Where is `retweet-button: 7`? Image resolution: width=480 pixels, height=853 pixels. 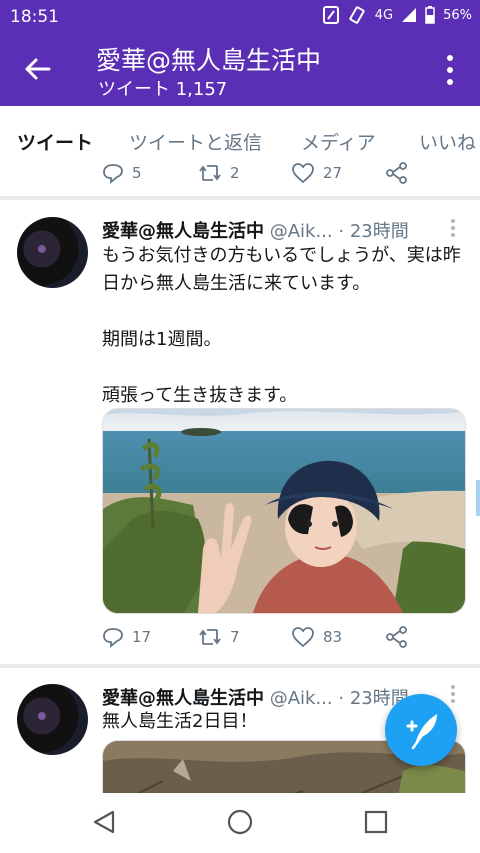
retweet-button: 7 is located at coordinates (219, 637).